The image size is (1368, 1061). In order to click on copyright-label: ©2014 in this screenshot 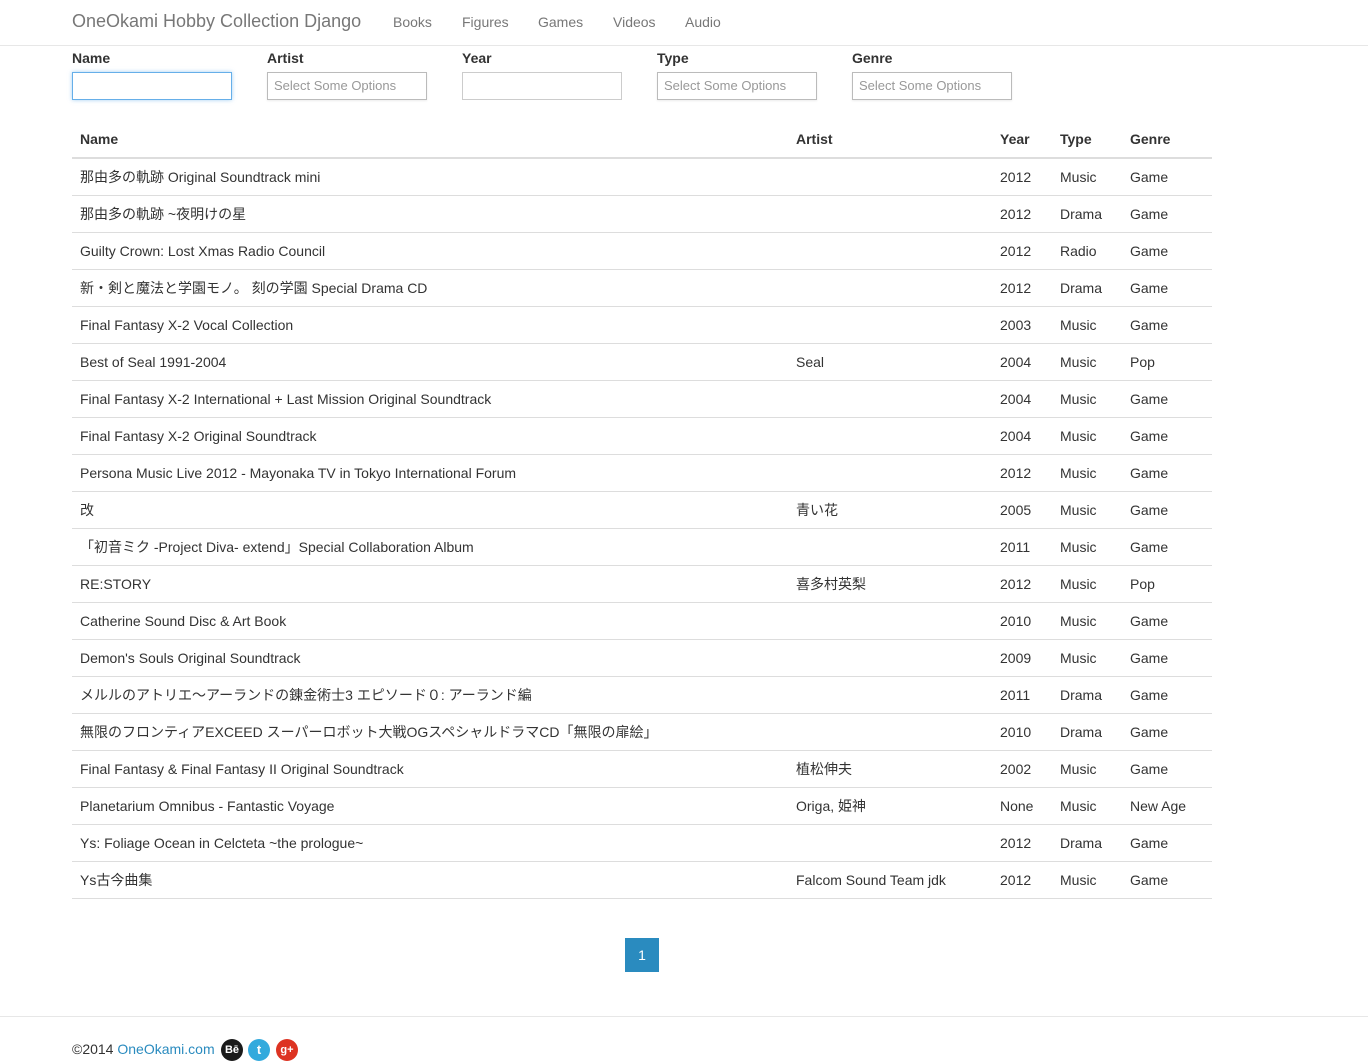, I will do `click(95, 1049)`.